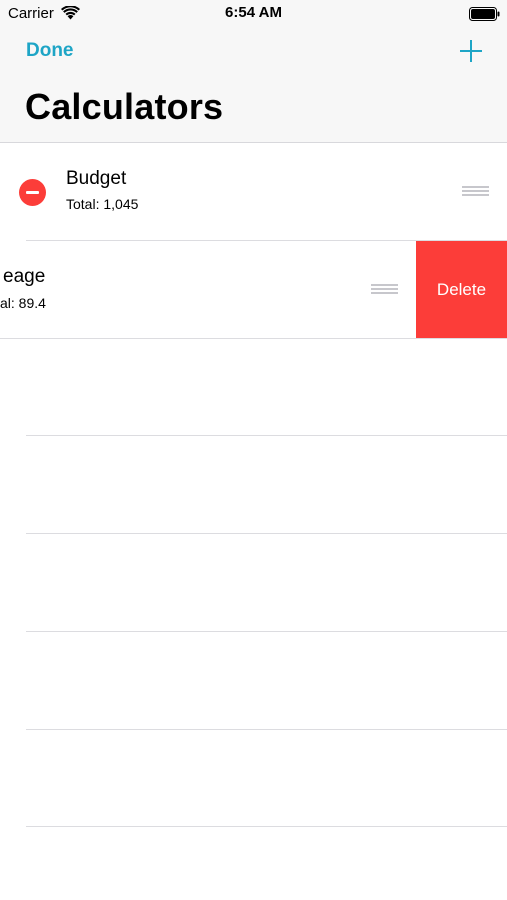 The width and height of the screenshot is (507, 900). Describe the element at coordinates (96, 178) in the screenshot. I see `row-title: Budget` at that location.